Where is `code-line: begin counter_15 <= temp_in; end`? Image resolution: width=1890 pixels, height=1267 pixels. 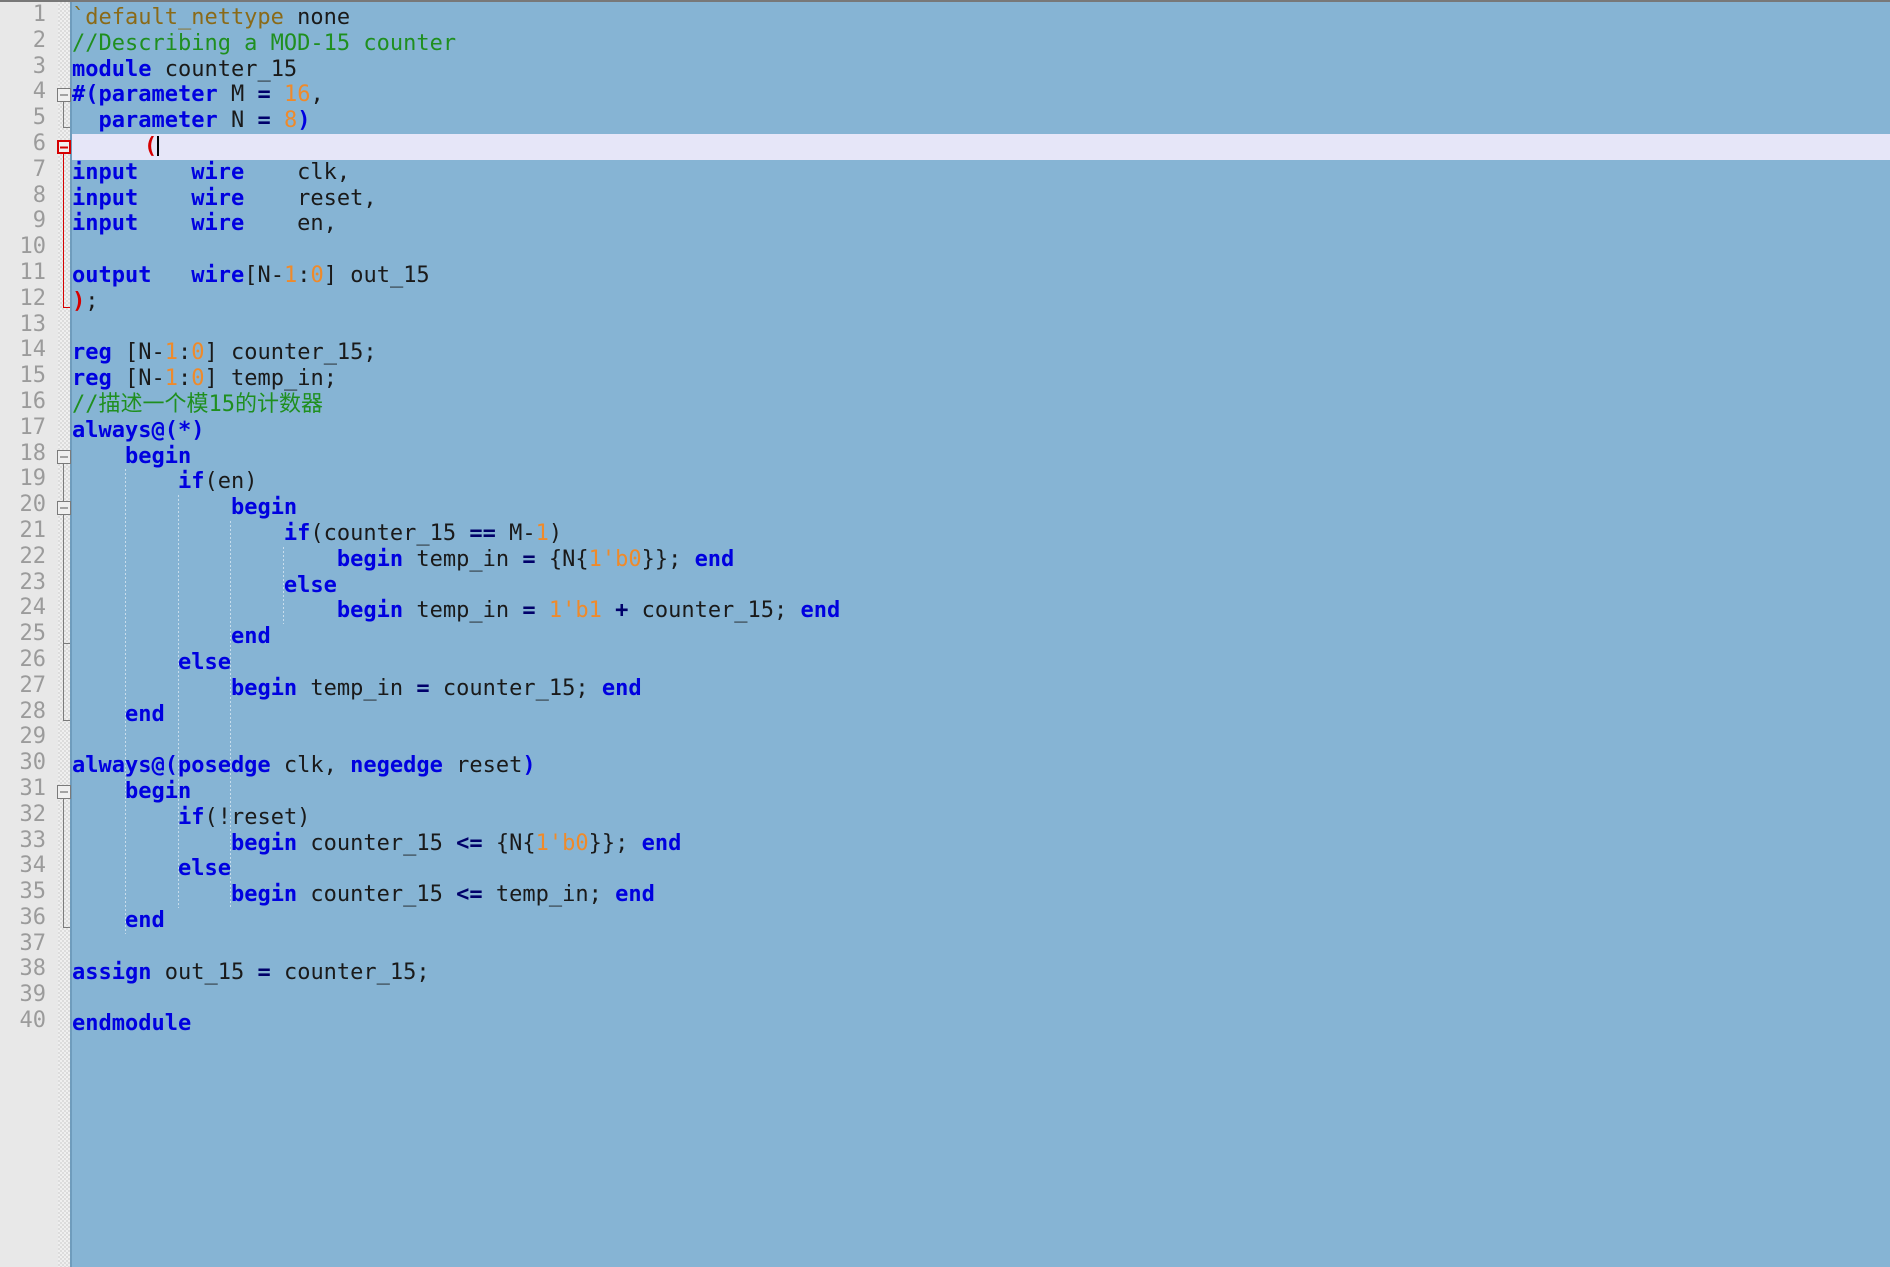 code-line: begin counter_15 <= temp_in; end is located at coordinates (363, 895).